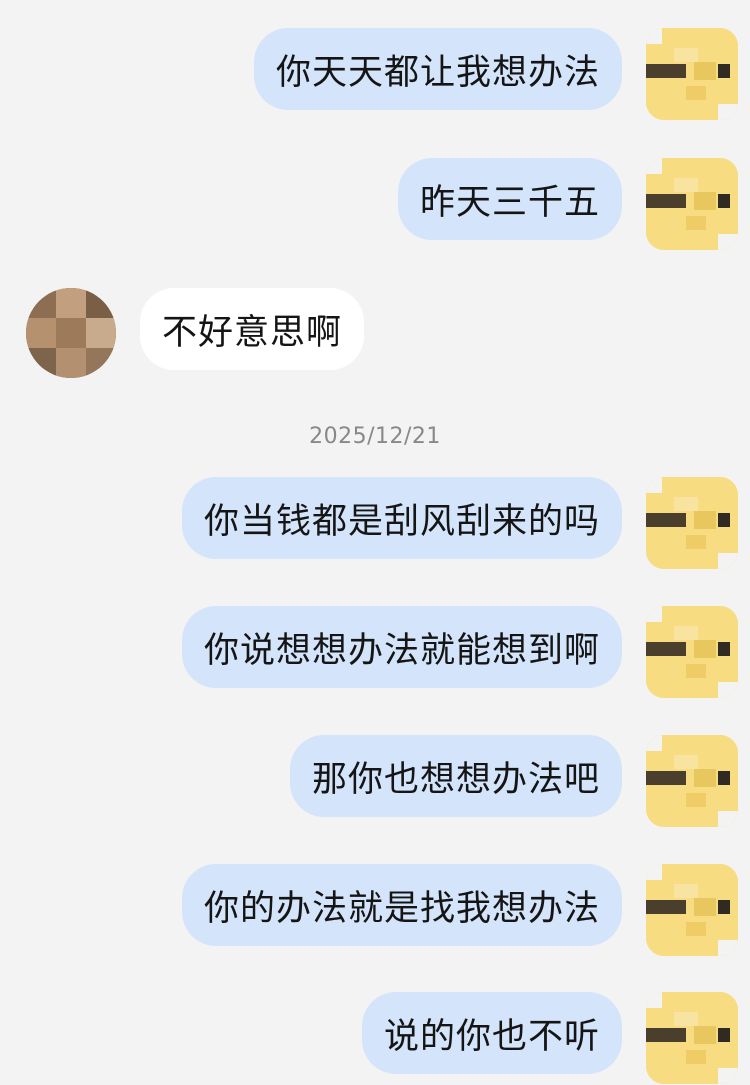 The width and height of the screenshot is (750, 1085). I want to click on message-row-sent: 说的你也不听, so click(549, 1038).